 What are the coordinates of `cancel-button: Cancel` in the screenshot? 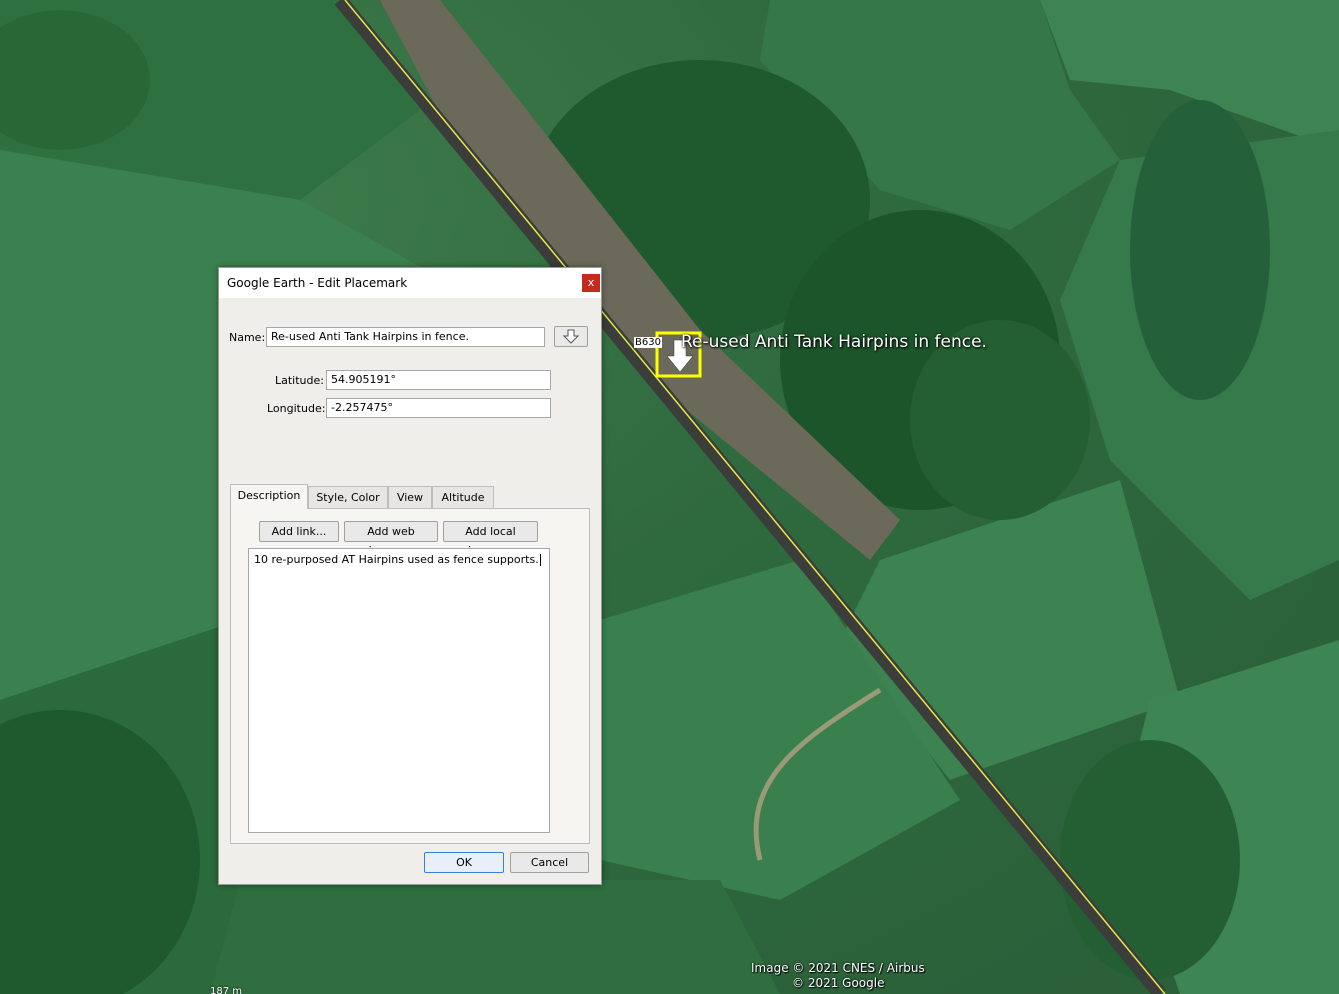 It's located at (549, 862).